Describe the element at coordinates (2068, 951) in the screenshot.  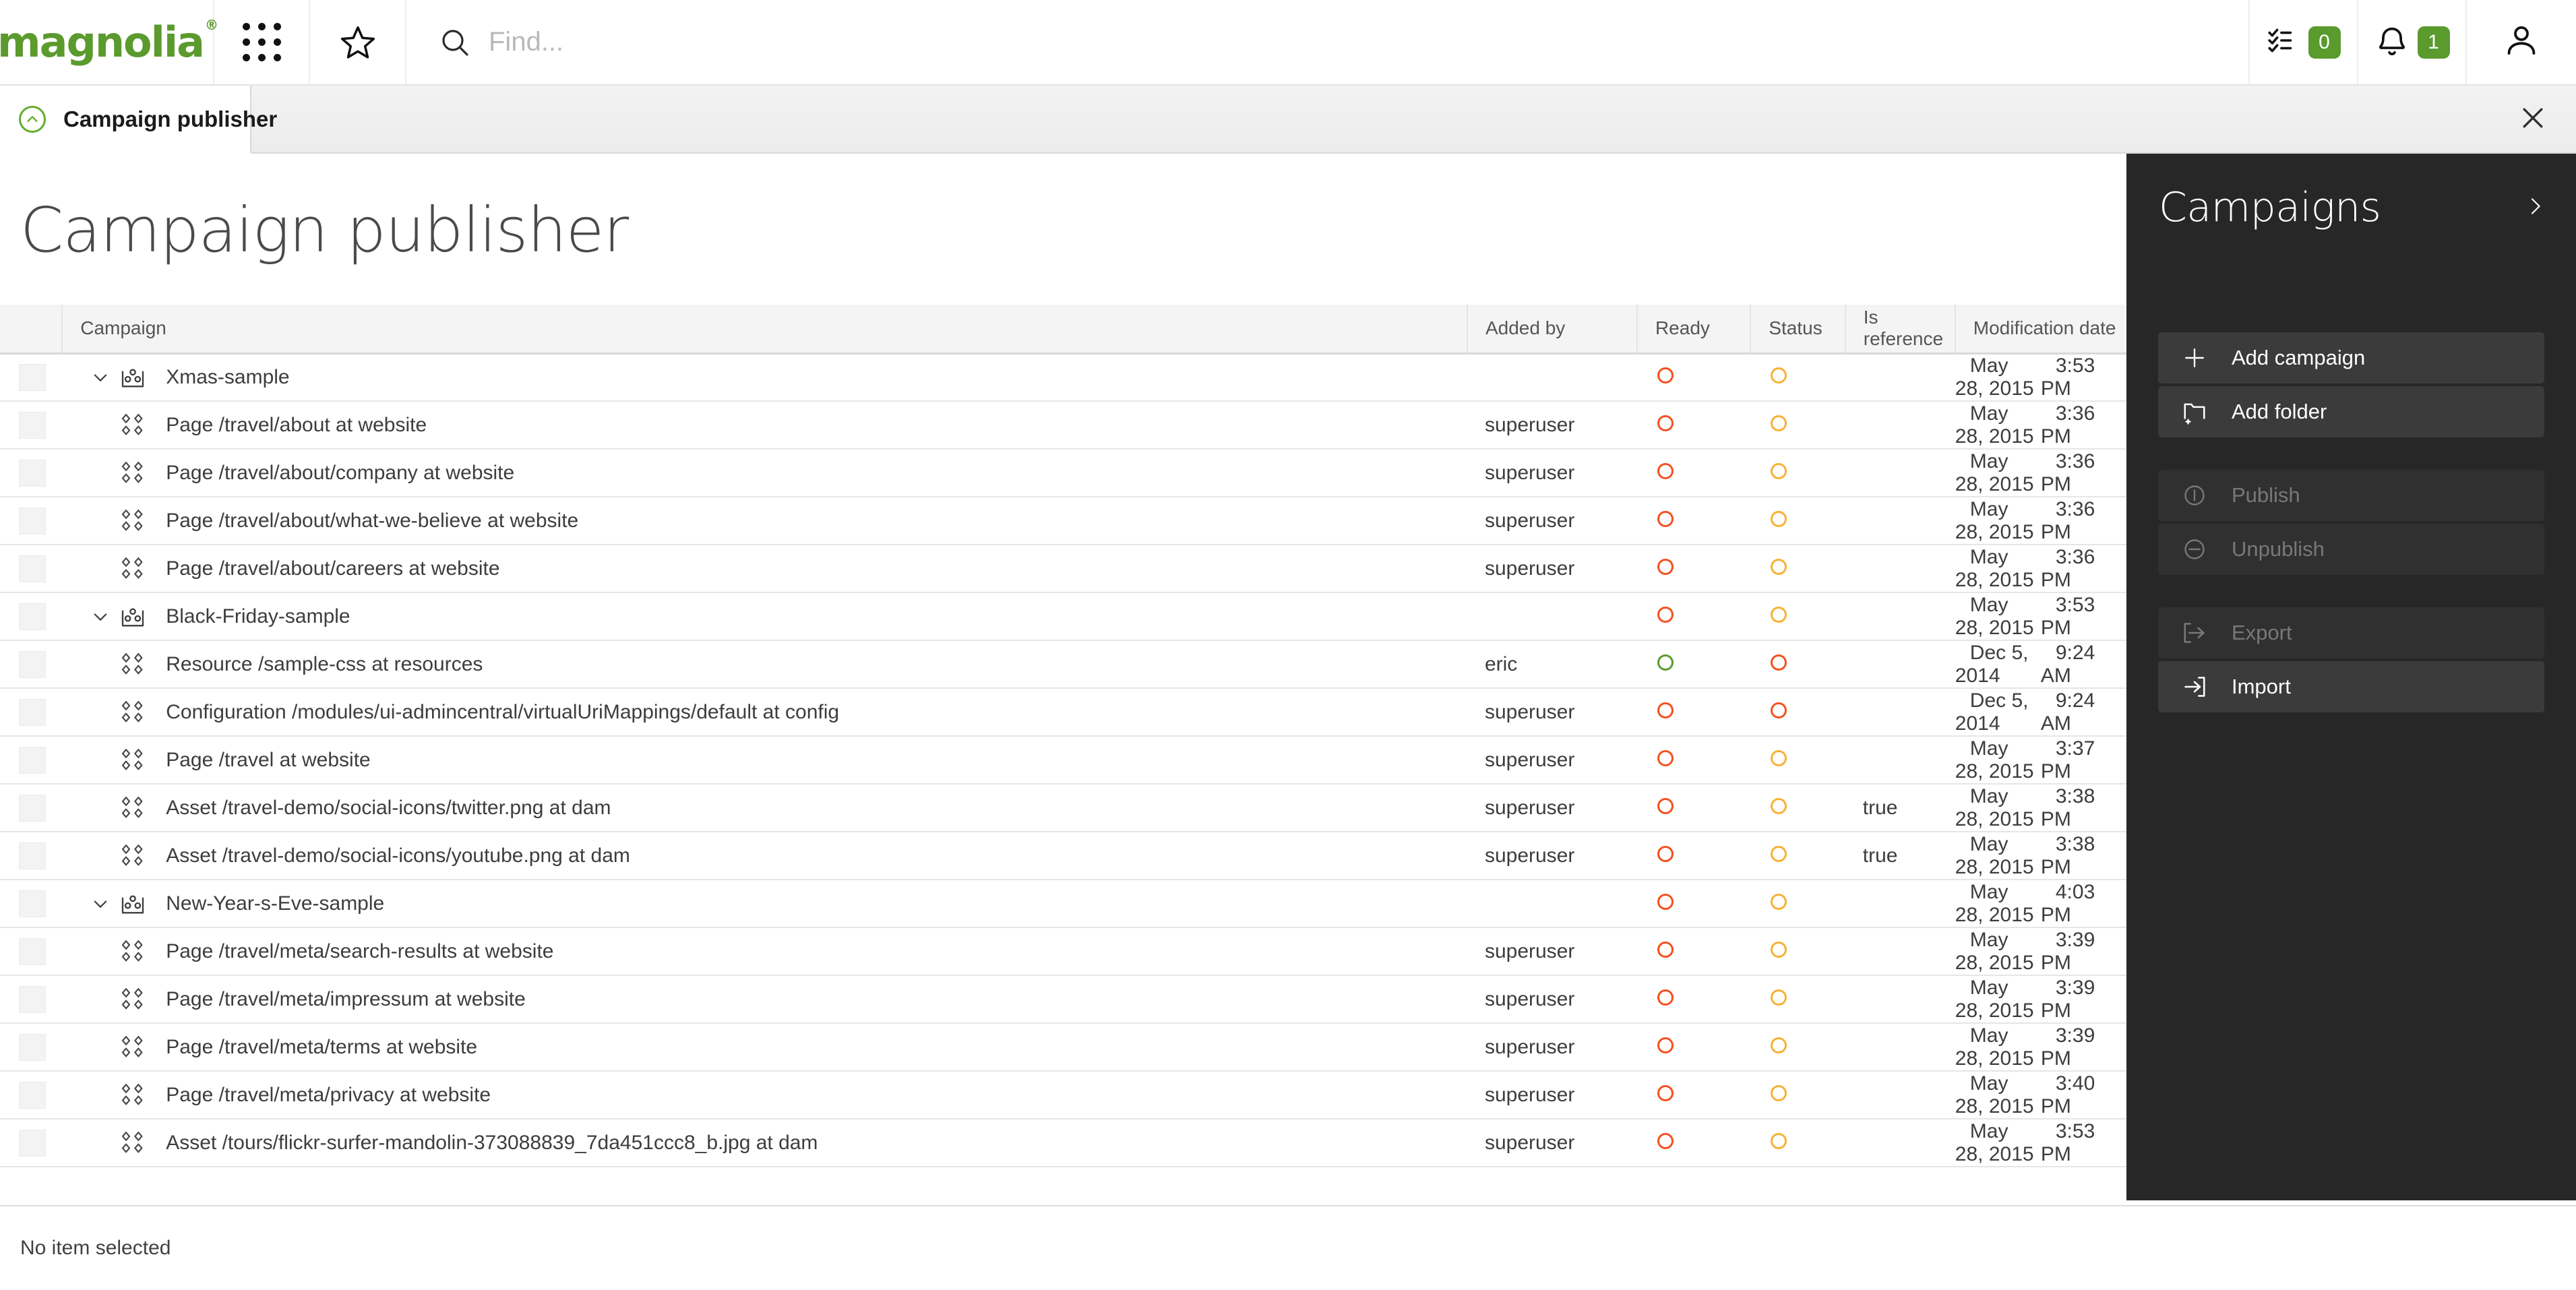
I see `modification-time-value: 3:39 PM` at that location.